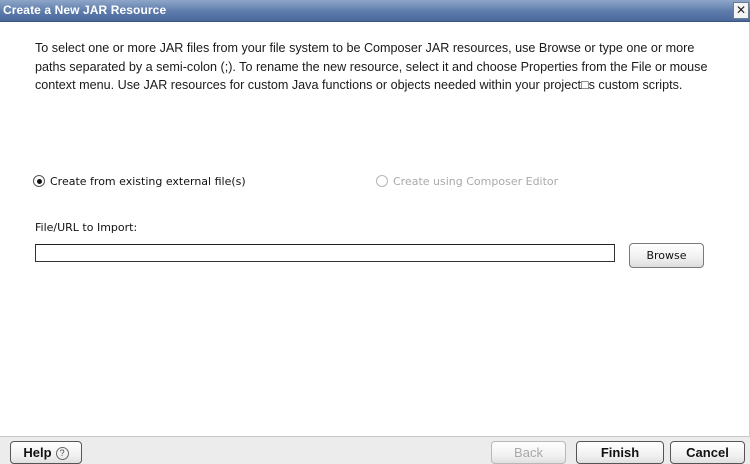 The height and width of the screenshot is (464, 750). What do you see at coordinates (375, 11) in the screenshot?
I see `title-bar: Create a New JAR Resource ✕` at bounding box center [375, 11].